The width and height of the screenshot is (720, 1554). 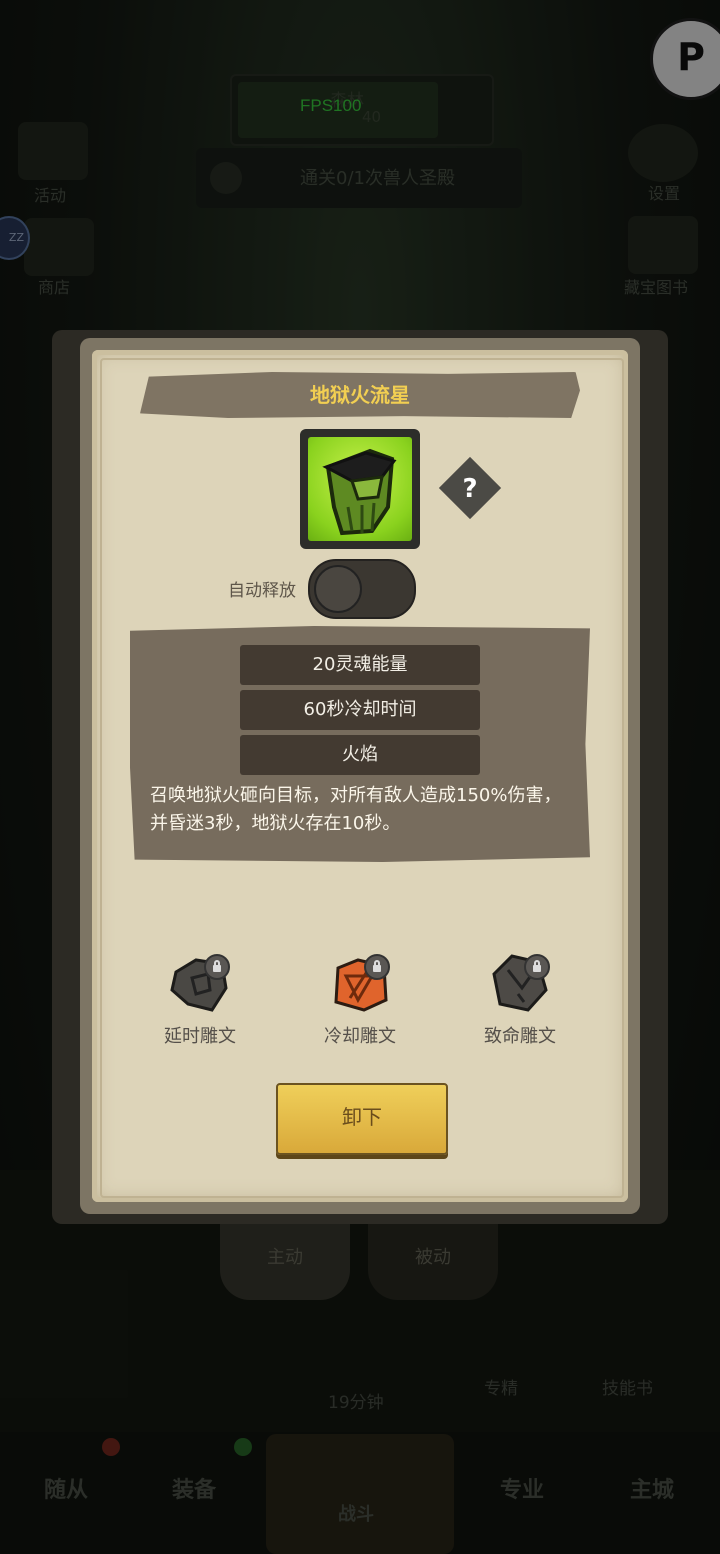 What do you see at coordinates (356, 809) in the screenshot?
I see `skill-description: 召唤地狱火砸向目标，对所有敌人造成150%伤害，并昏迷3秒，地狱火存在10秒。` at bounding box center [356, 809].